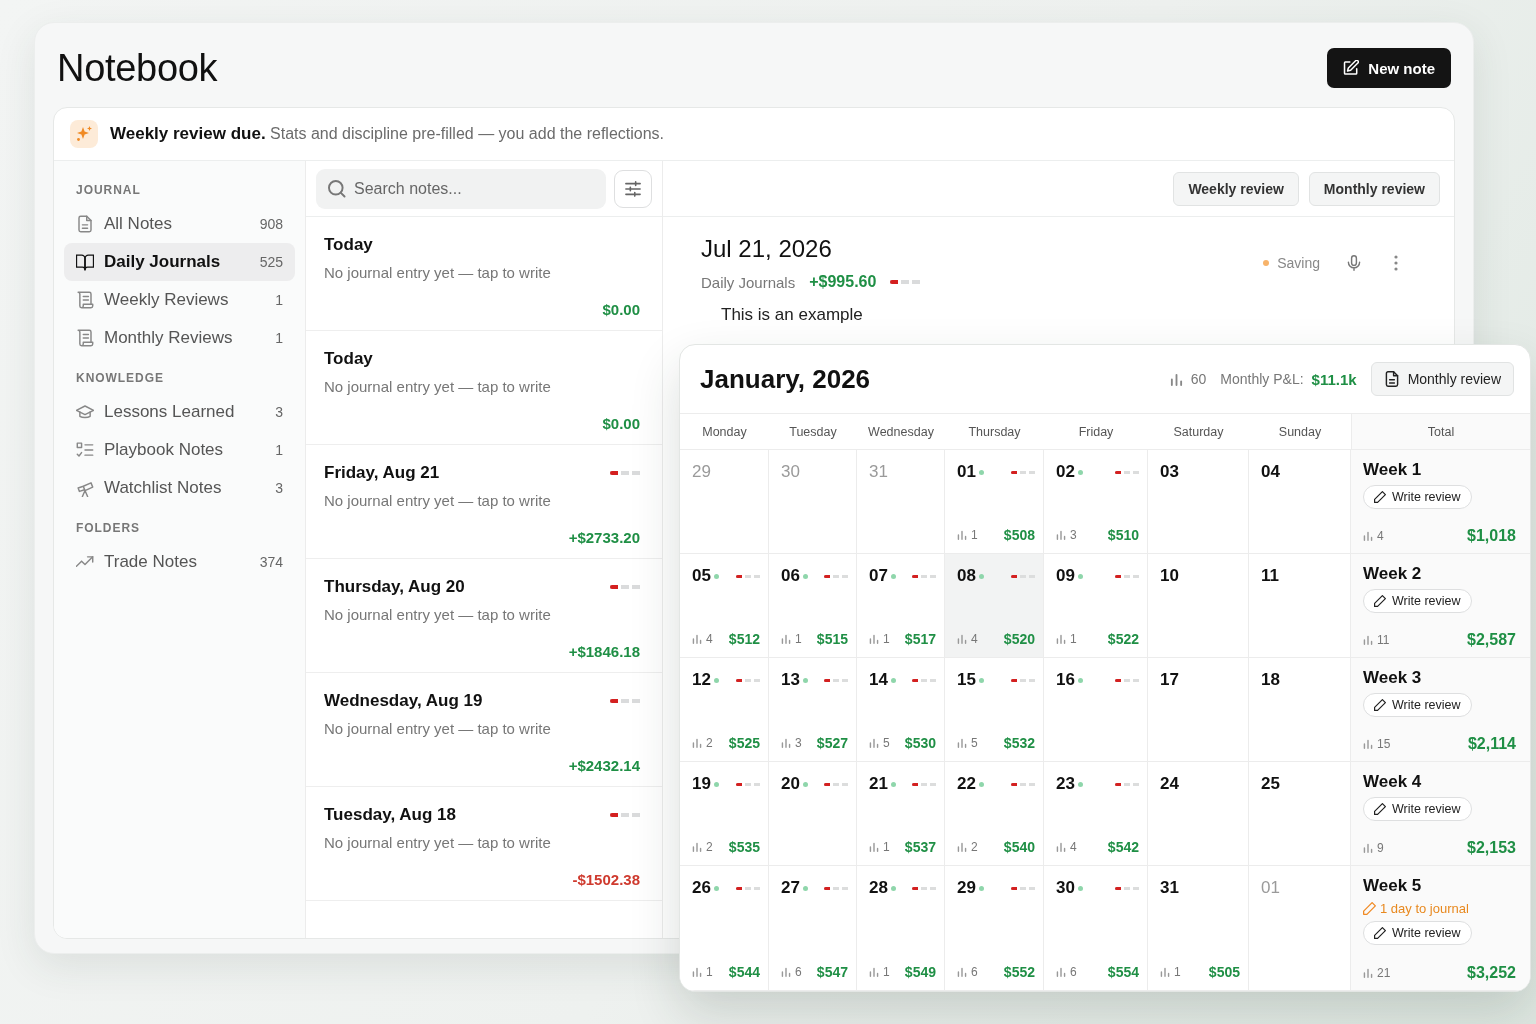  Describe the element at coordinates (1198, 502) in the screenshot. I see `calendar-day-cell: 03` at that location.